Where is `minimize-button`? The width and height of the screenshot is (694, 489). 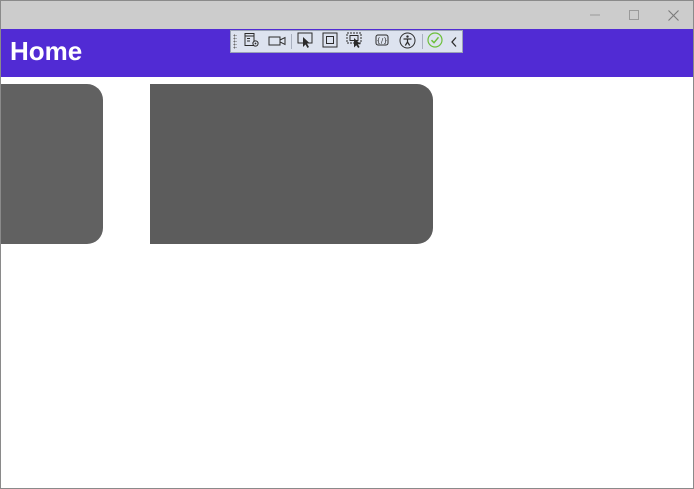
minimize-button is located at coordinates (595, 15).